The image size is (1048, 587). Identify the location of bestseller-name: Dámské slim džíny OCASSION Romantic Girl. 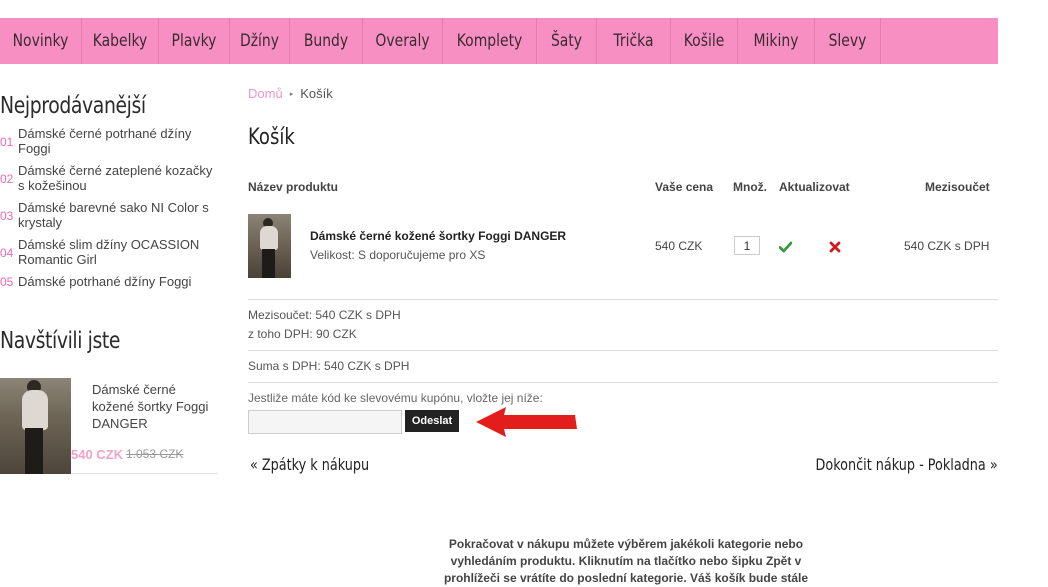
(109, 252).